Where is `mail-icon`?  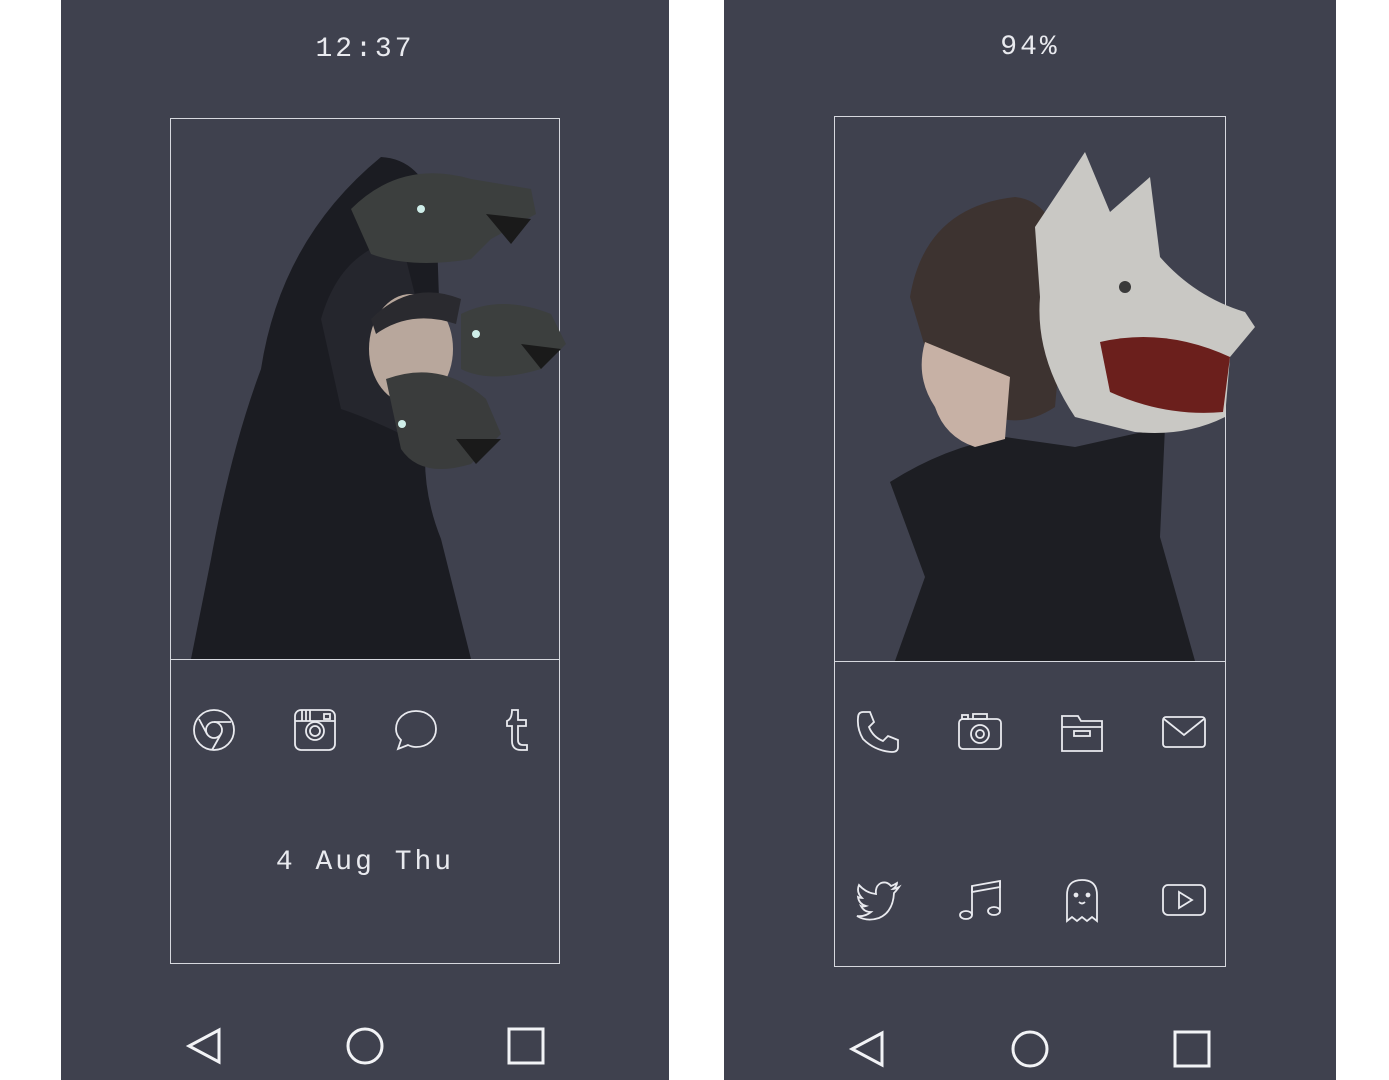
mail-icon is located at coordinates (1184, 732).